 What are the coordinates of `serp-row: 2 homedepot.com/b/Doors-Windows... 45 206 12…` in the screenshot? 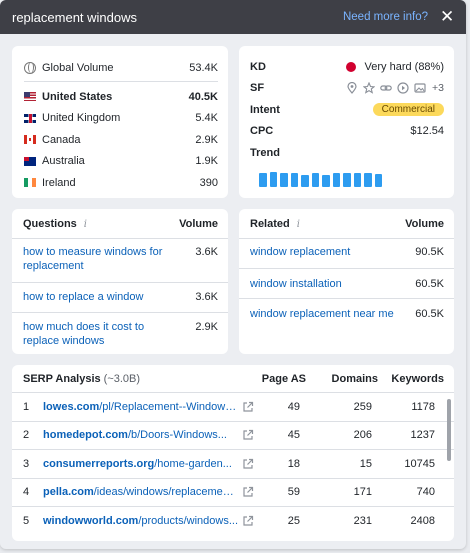 It's located at (233, 436).